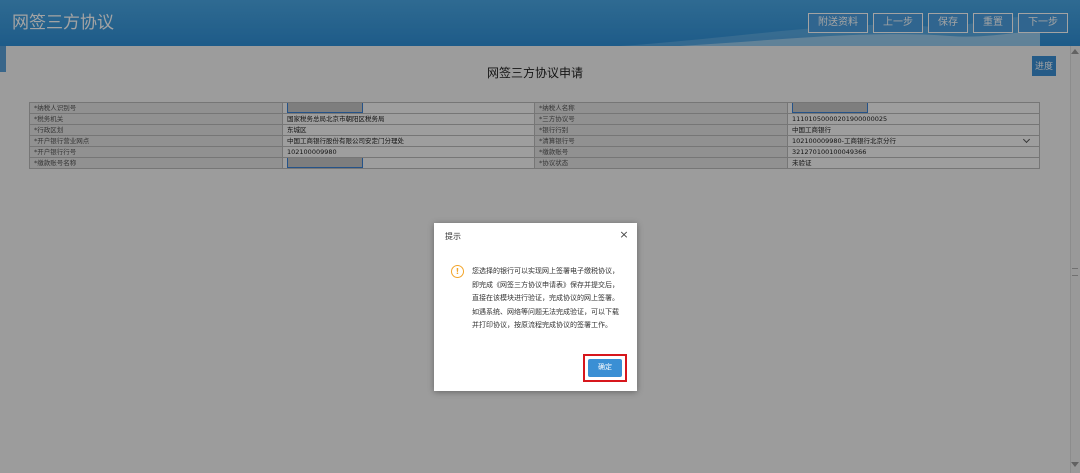 The image size is (1080, 473). I want to click on confirm-button: 确定, so click(605, 368).